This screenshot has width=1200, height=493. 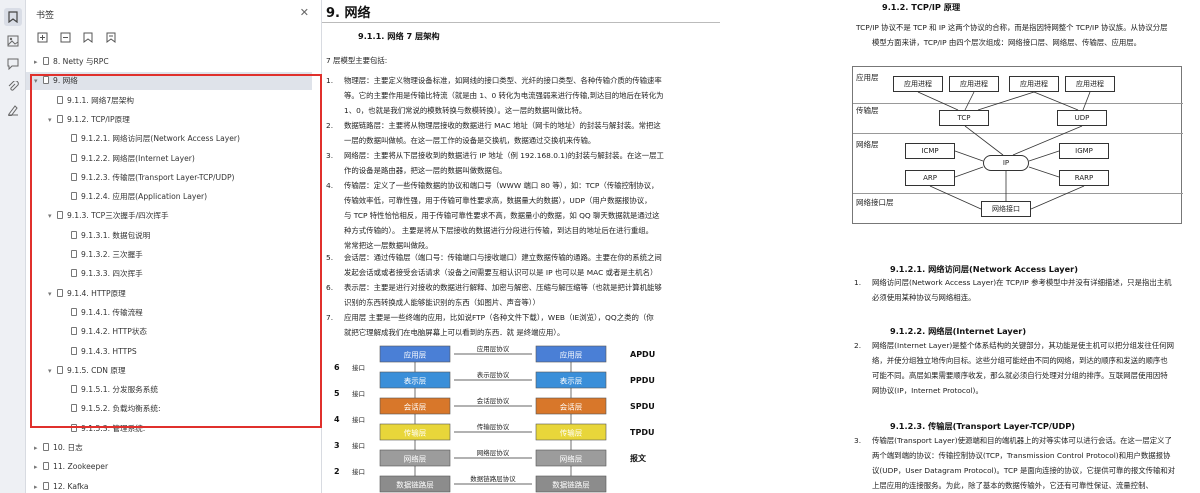 What do you see at coordinates (415, 485) in the screenshot?
I see `osi-layer-label: 数据链路层` at bounding box center [415, 485].